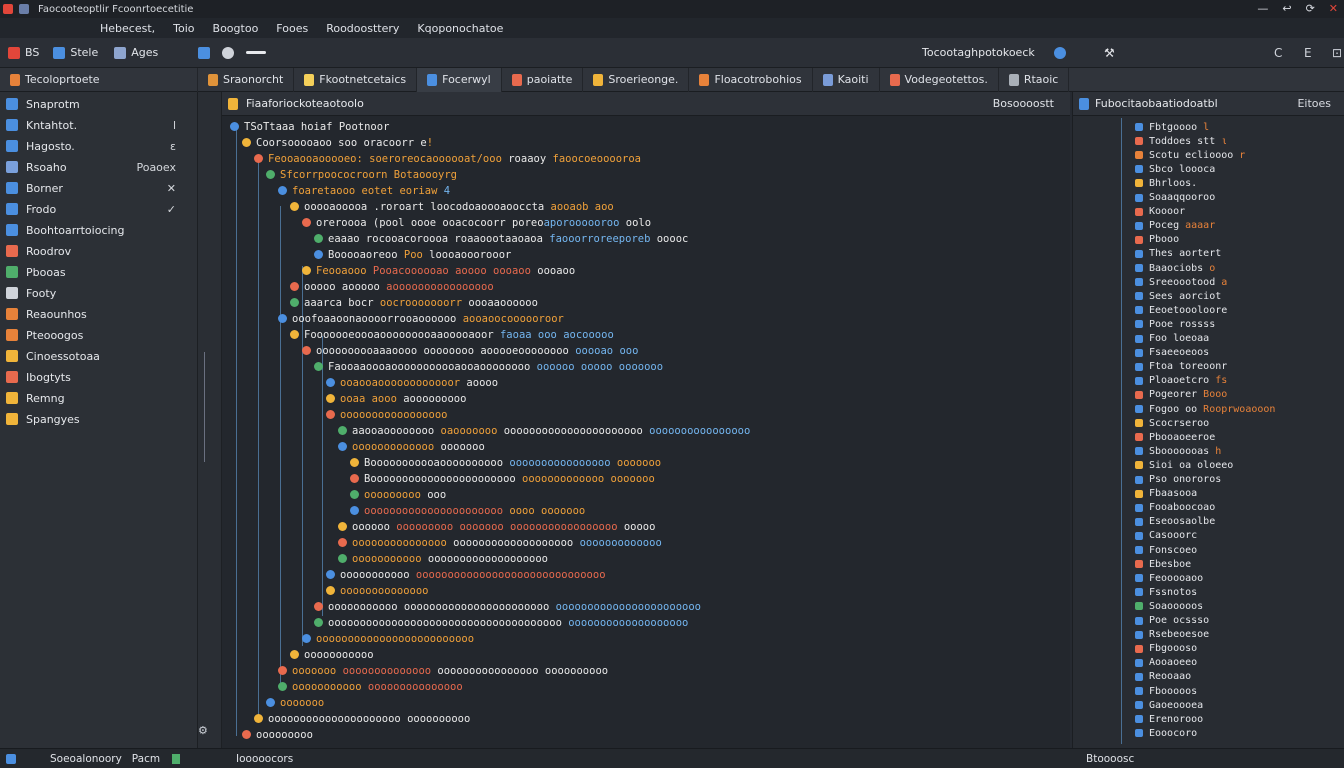  What do you see at coordinates (419, 383) in the screenshot?
I see `code-line: ooaooaoooooooooooor aoooo` at bounding box center [419, 383].